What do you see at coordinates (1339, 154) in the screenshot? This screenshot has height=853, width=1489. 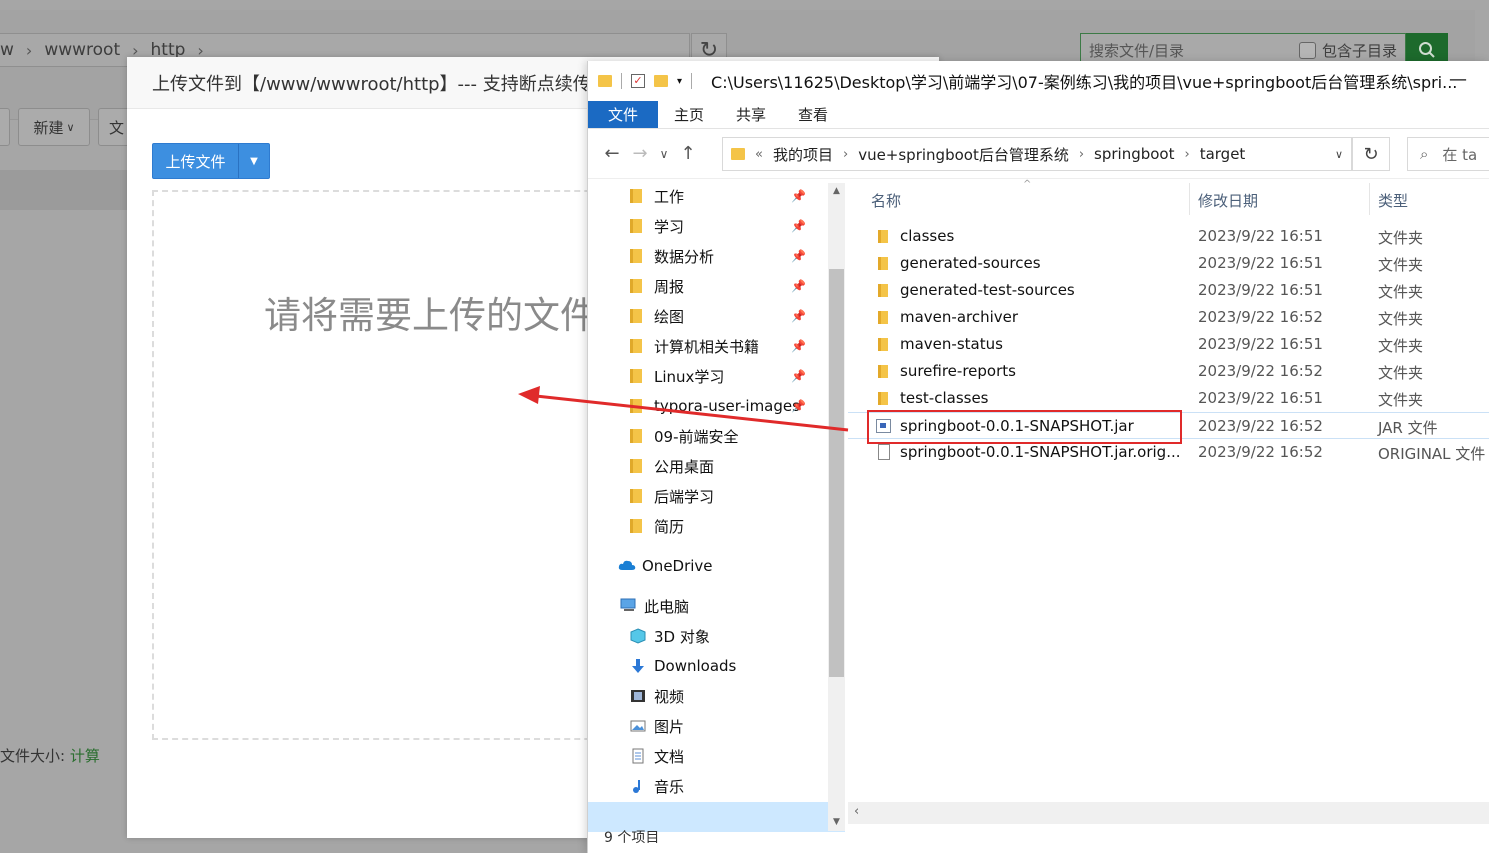 I see `chevron-down-icon: ∨` at bounding box center [1339, 154].